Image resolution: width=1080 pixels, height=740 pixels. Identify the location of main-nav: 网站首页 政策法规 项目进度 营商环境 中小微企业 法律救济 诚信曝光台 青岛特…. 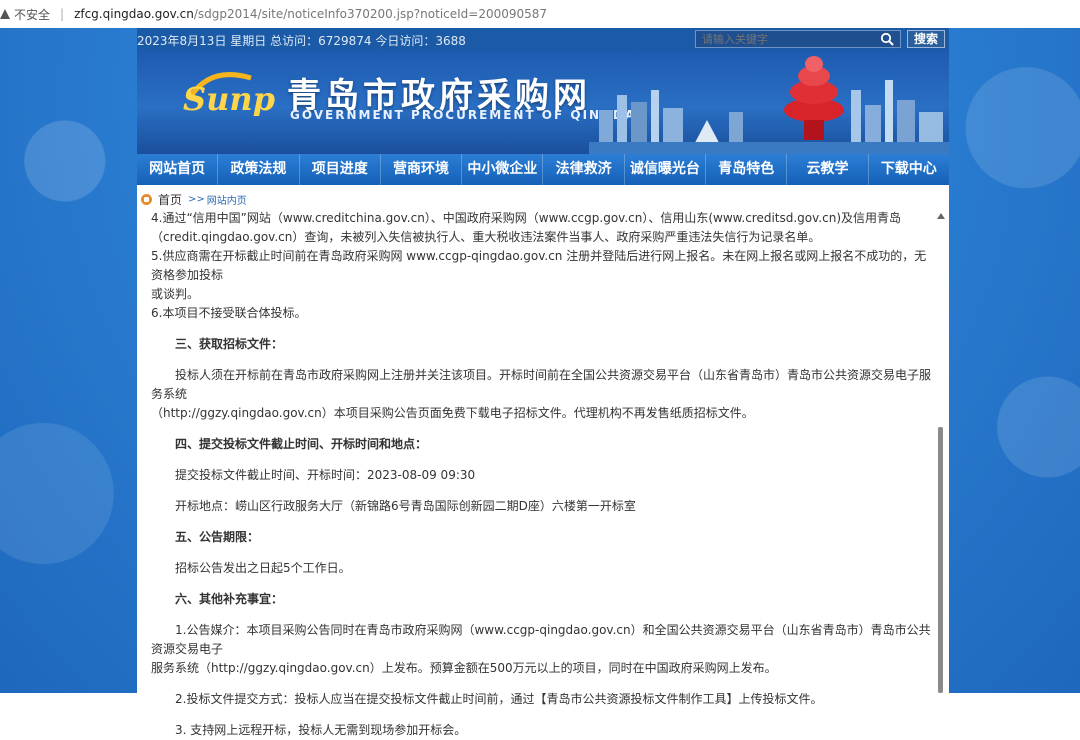
(543, 169).